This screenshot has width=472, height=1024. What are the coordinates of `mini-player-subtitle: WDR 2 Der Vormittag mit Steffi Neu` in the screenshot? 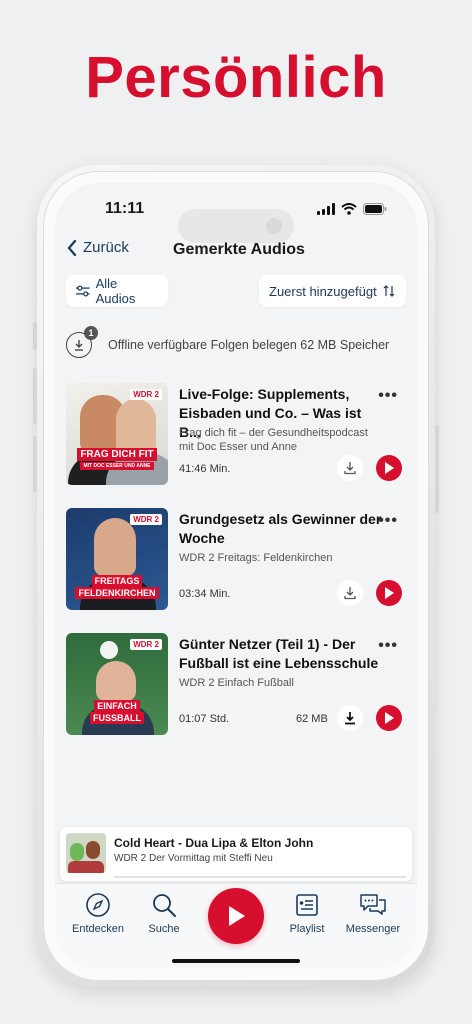 It's located at (193, 858).